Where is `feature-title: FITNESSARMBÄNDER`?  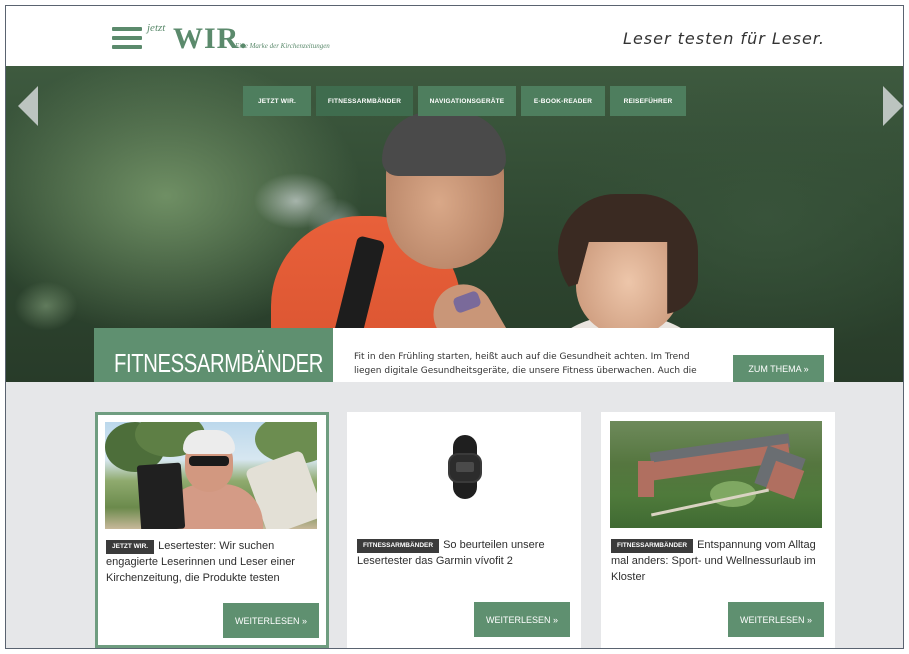
feature-title: FITNESSARMBÄNDER is located at coordinates (218, 363).